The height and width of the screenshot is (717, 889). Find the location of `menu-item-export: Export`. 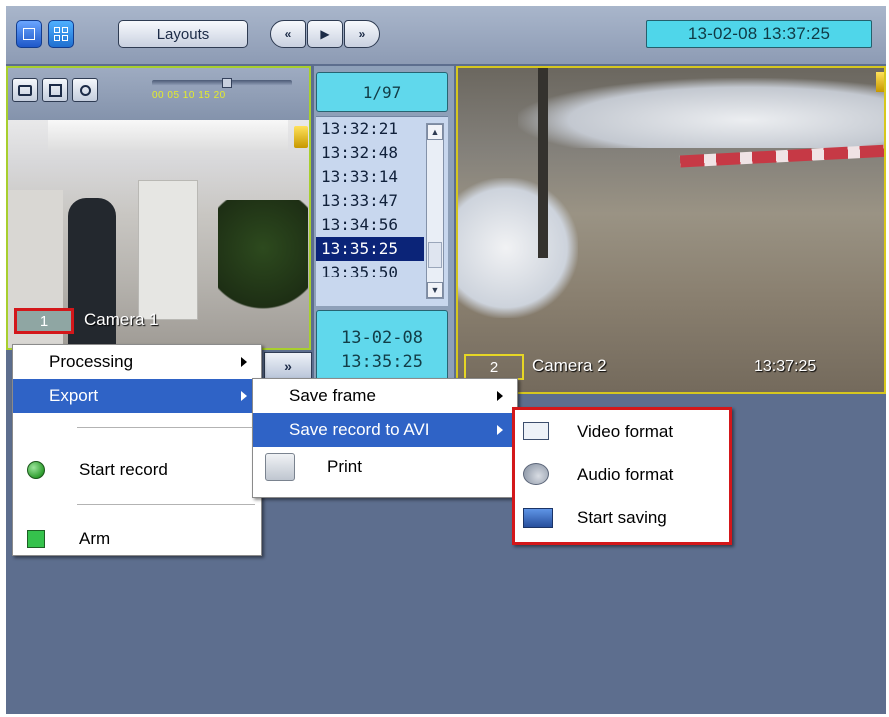

menu-item-export: Export is located at coordinates (137, 396).